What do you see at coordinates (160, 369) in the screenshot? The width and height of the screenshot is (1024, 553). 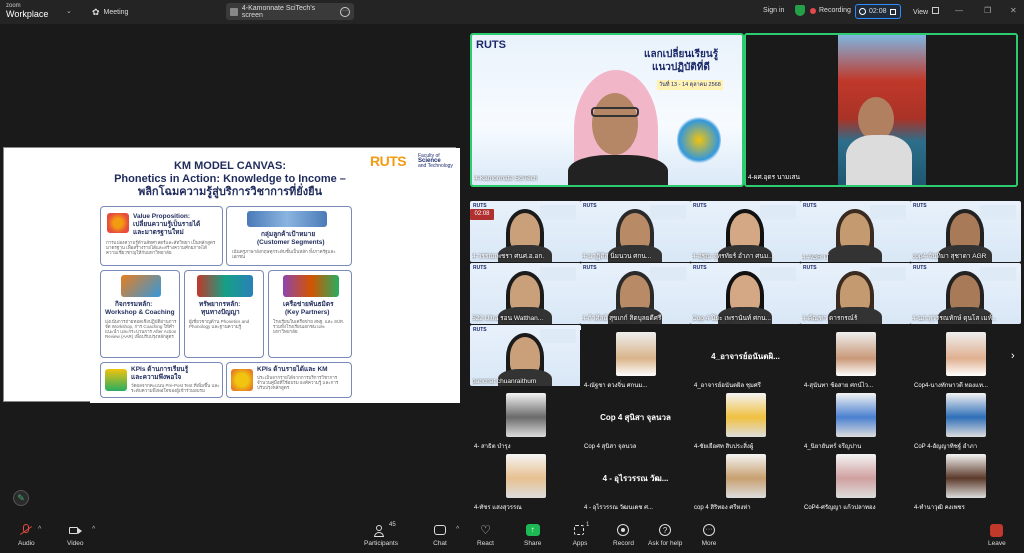 I see `card6-title: KPIs ด้านการเรียนรู้` at bounding box center [160, 369].